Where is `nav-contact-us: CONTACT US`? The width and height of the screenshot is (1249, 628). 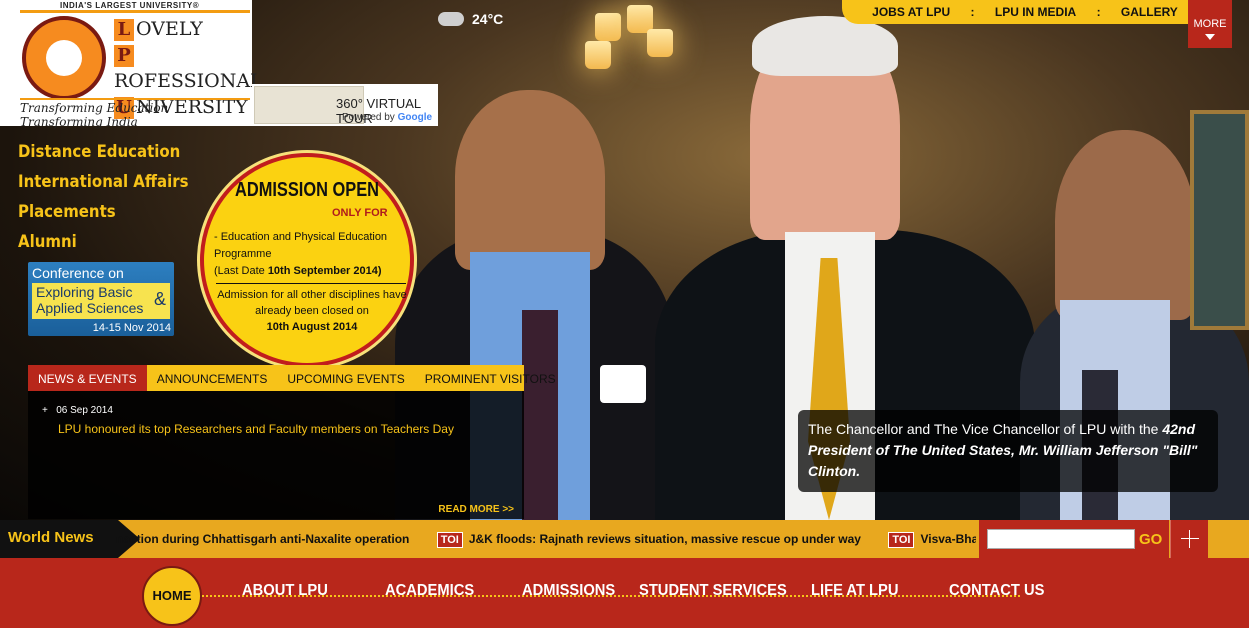 nav-contact-us: CONTACT US is located at coordinates (996, 591).